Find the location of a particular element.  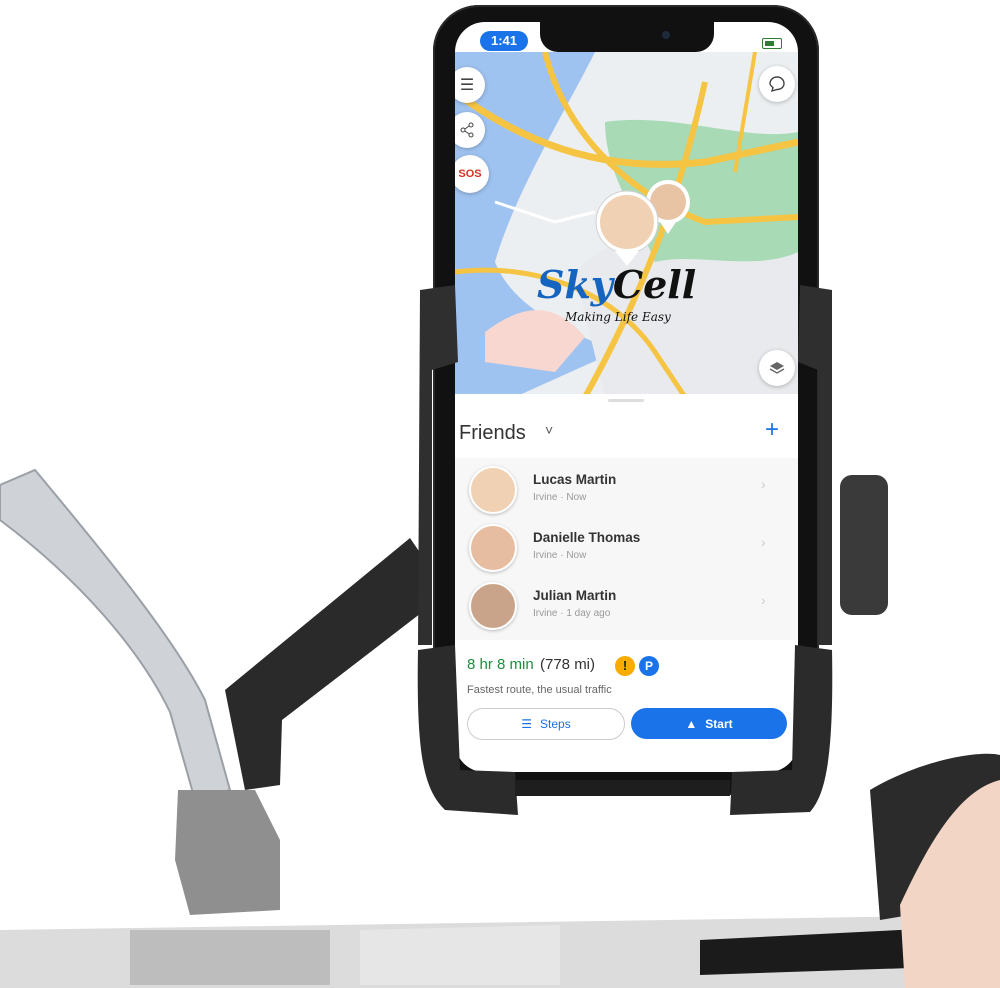

layers-button is located at coordinates (777, 368).